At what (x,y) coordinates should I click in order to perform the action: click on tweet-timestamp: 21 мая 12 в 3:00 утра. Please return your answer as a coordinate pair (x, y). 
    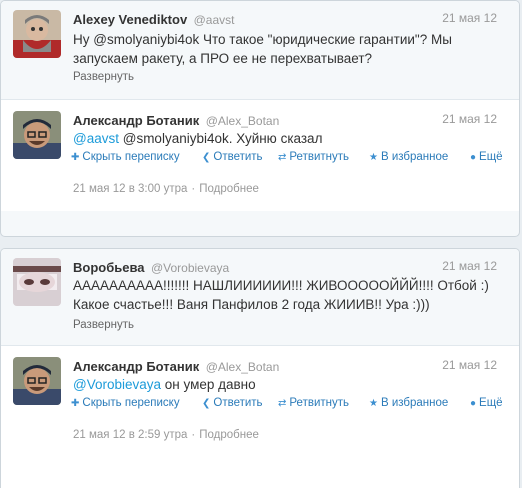
    Looking at the image, I should click on (130, 189).